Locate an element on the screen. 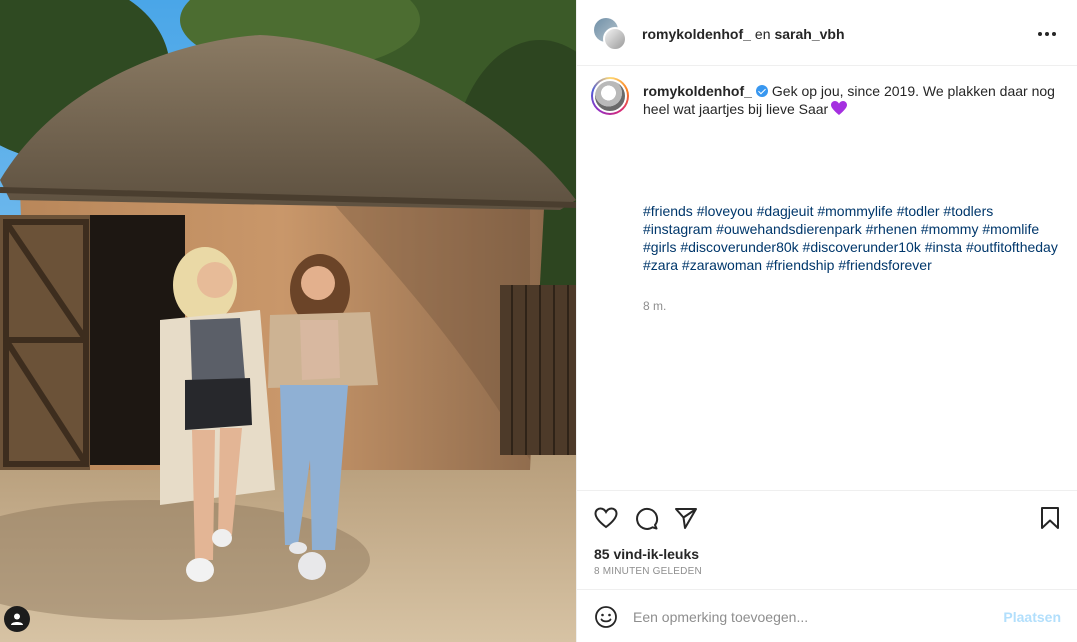  emoji-picker-button is located at coordinates (606, 617).